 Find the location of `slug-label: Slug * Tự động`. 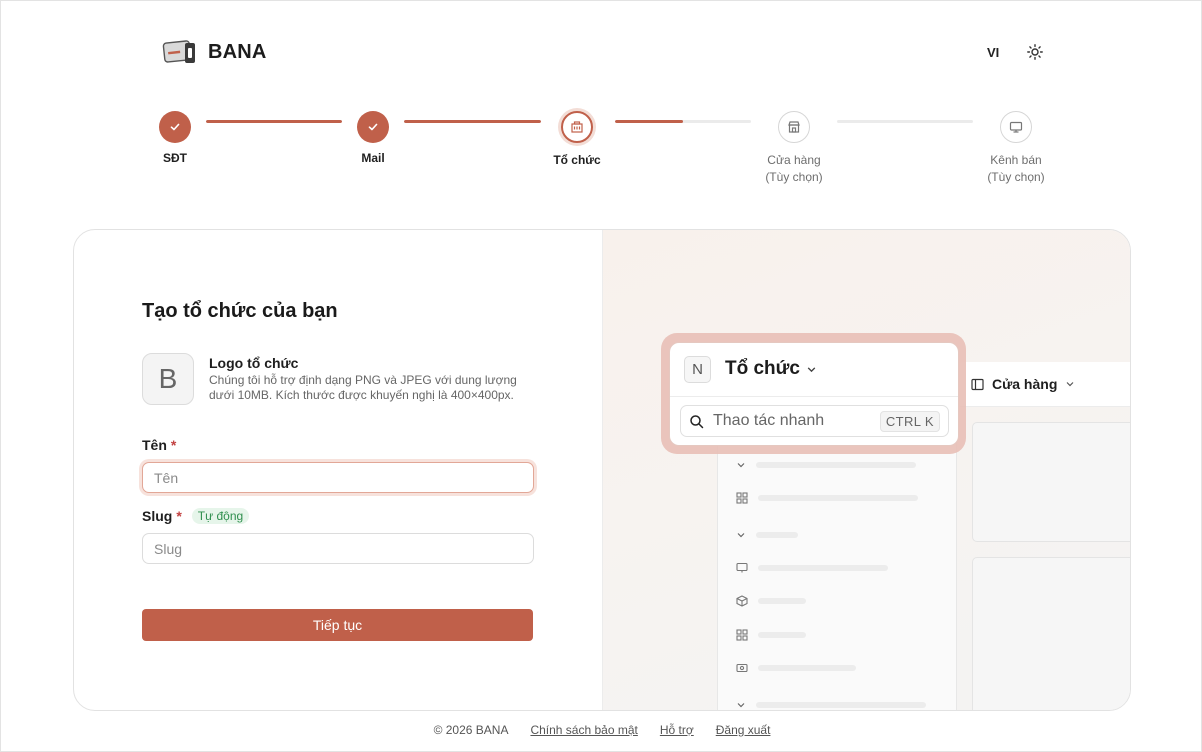

slug-label: Slug * Tự động is located at coordinates (196, 516).